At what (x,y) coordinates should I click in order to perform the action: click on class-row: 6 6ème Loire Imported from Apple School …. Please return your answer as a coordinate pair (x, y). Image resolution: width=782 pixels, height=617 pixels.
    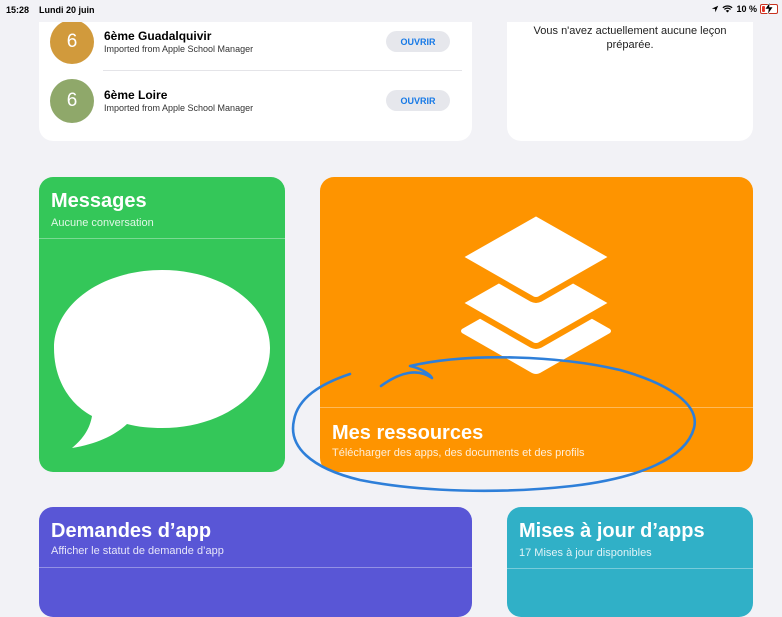
    Looking at the image, I should click on (255, 101).